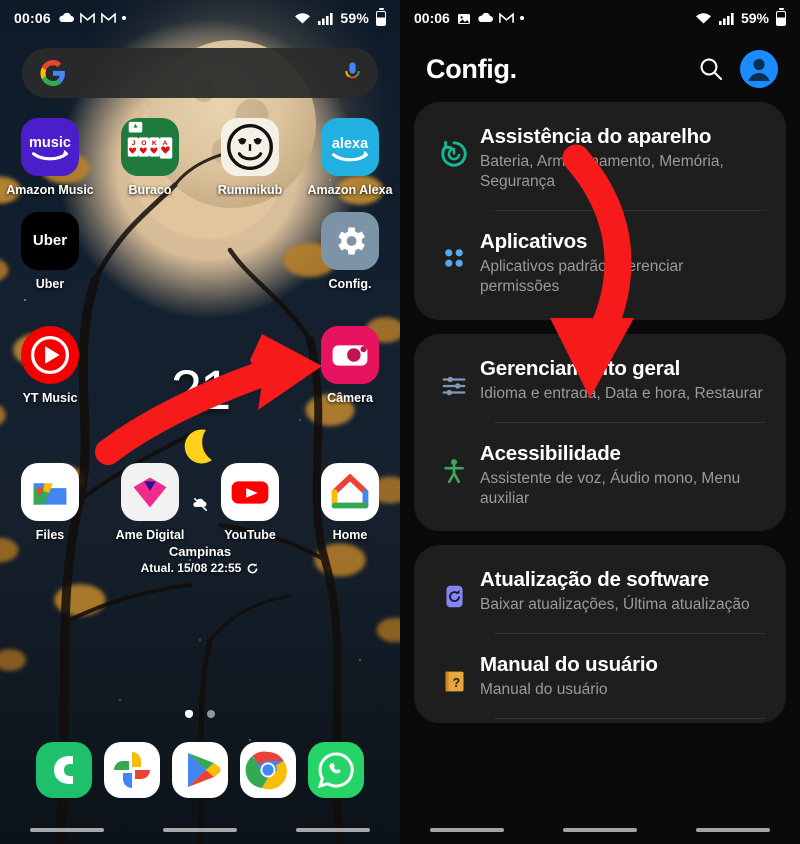 Image resolution: width=800 pixels, height=844 pixels. I want to click on google-photos-icon, so click(132, 770).